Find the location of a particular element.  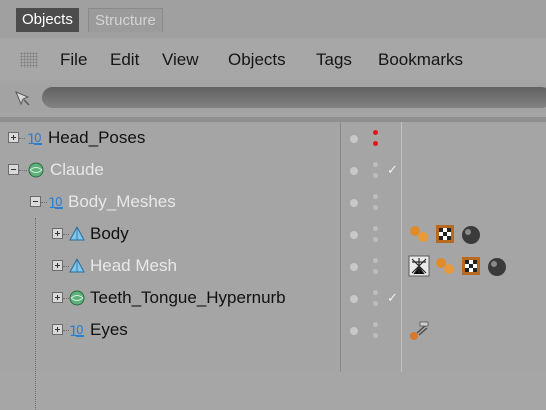

constraint-tag-icon is located at coordinates (419, 330).